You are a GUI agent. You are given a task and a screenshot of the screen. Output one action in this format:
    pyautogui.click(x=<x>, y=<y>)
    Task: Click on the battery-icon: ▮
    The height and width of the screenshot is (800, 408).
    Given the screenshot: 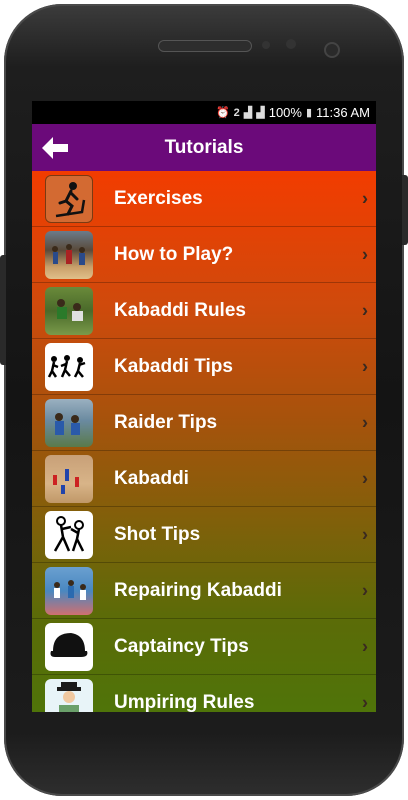 What is the action you would take?
    pyautogui.click(x=309, y=113)
    